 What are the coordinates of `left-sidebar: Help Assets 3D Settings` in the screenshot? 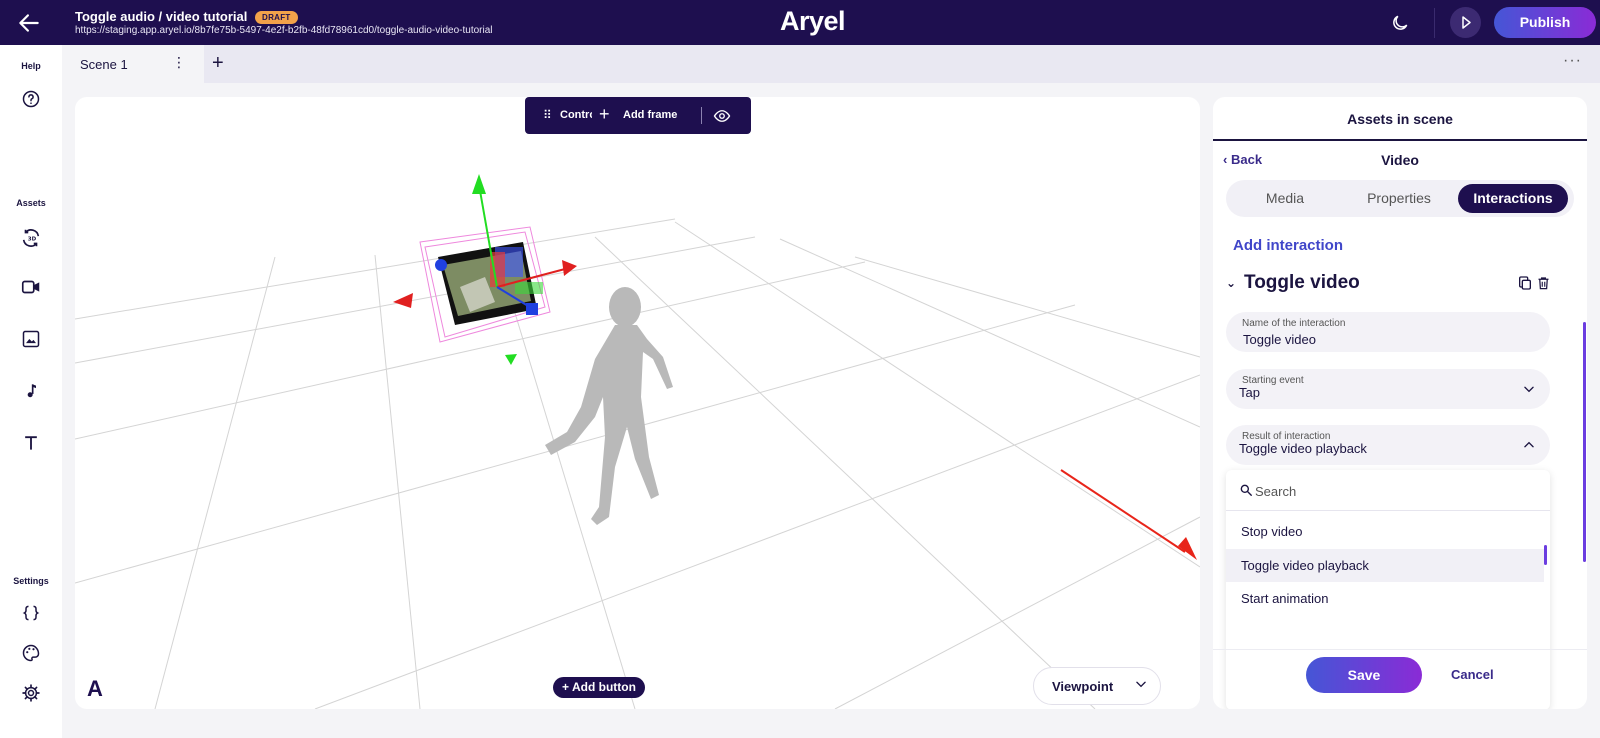 It's located at (31, 391).